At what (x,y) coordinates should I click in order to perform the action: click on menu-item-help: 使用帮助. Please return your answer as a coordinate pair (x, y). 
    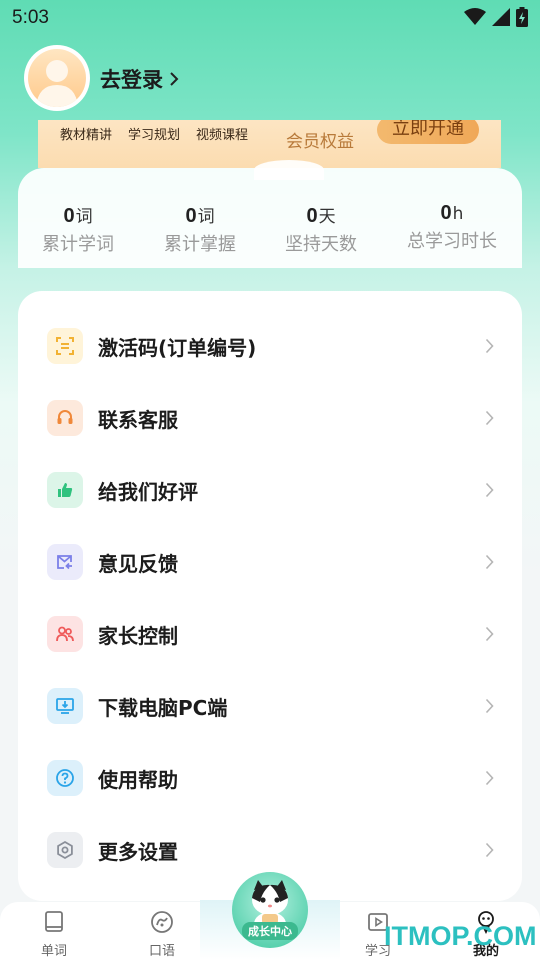
    Looking at the image, I should click on (270, 778).